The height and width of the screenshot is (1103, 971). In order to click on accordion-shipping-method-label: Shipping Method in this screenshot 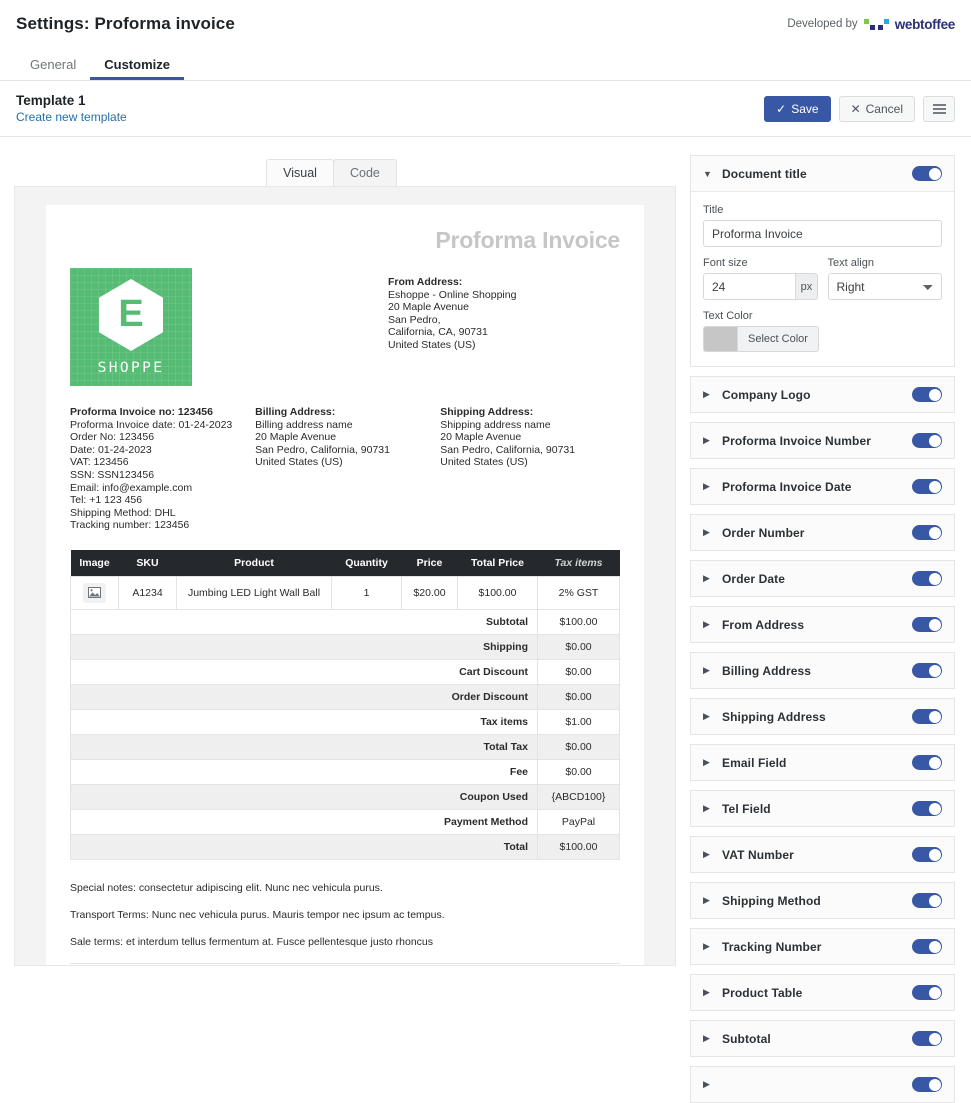, I will do `click(771, 900)`.